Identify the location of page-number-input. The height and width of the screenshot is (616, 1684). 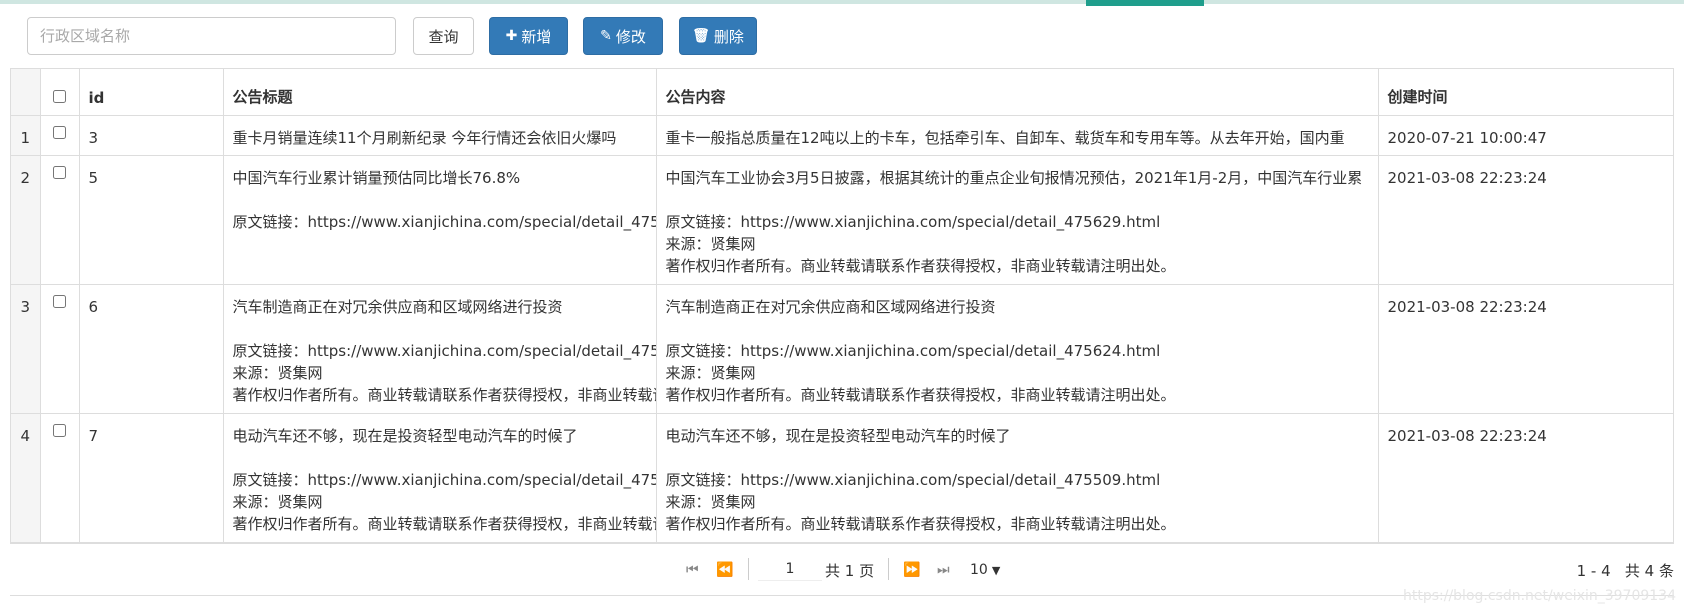
(790, 569).